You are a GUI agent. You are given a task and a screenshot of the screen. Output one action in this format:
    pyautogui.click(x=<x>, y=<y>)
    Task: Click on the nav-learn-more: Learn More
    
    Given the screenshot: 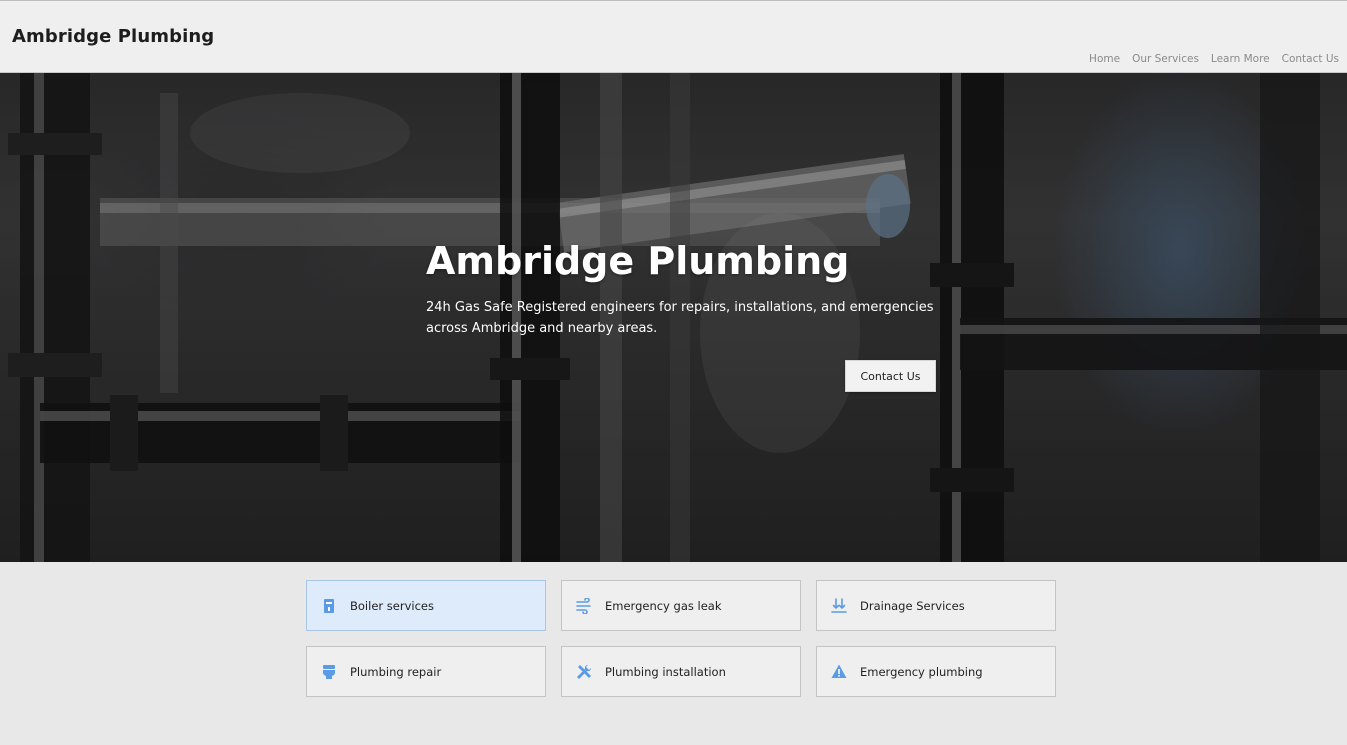 What is the action you would take?
    pyautogui.click(x=1240, y=59)
    